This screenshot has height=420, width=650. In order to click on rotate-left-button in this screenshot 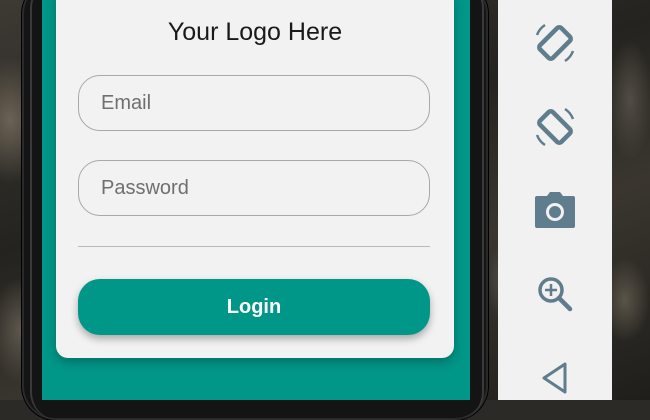, I will do `click(555, 43)`.